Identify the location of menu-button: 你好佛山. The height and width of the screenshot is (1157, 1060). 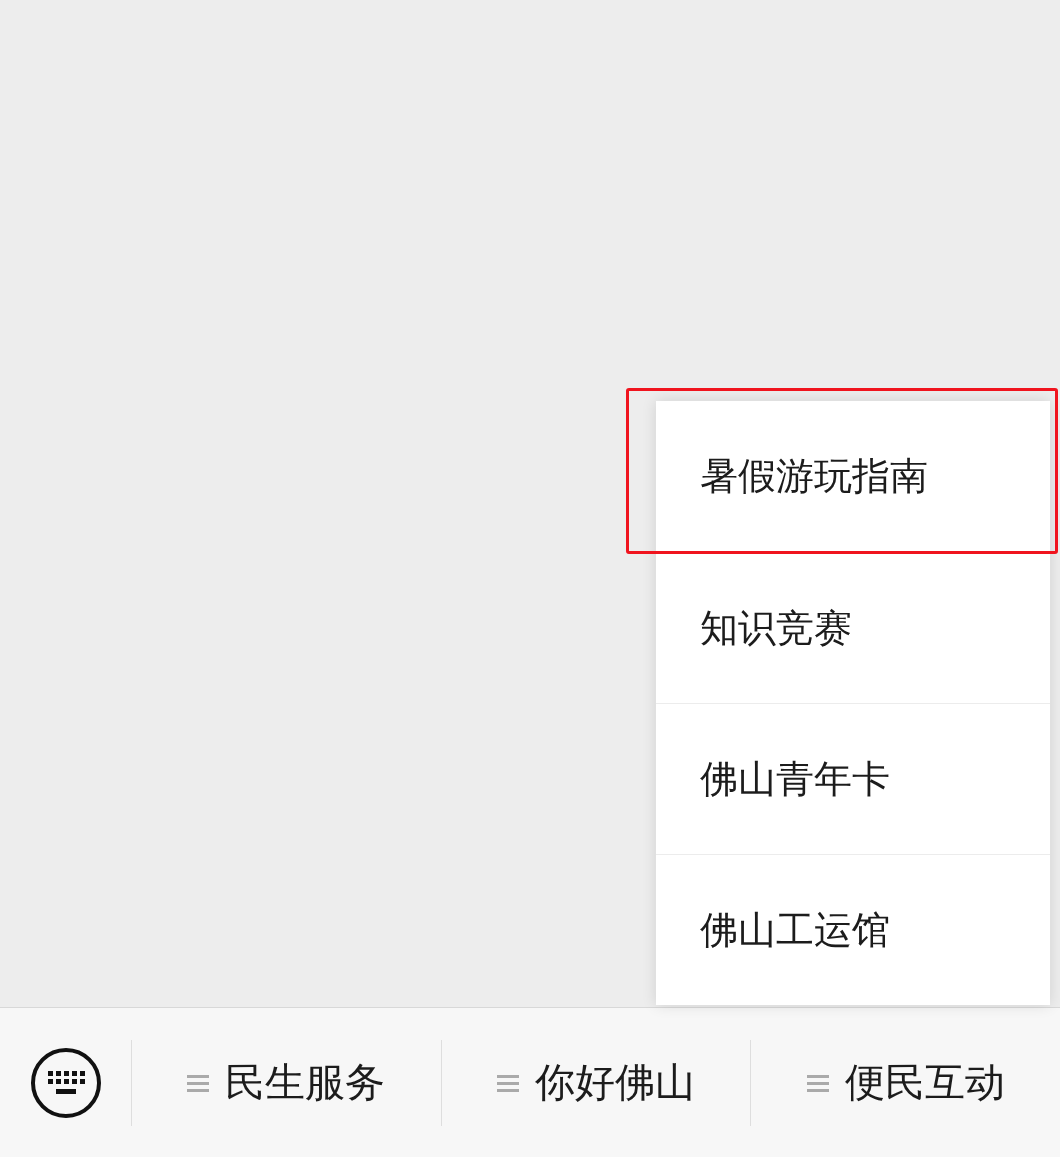
(596, 1082).